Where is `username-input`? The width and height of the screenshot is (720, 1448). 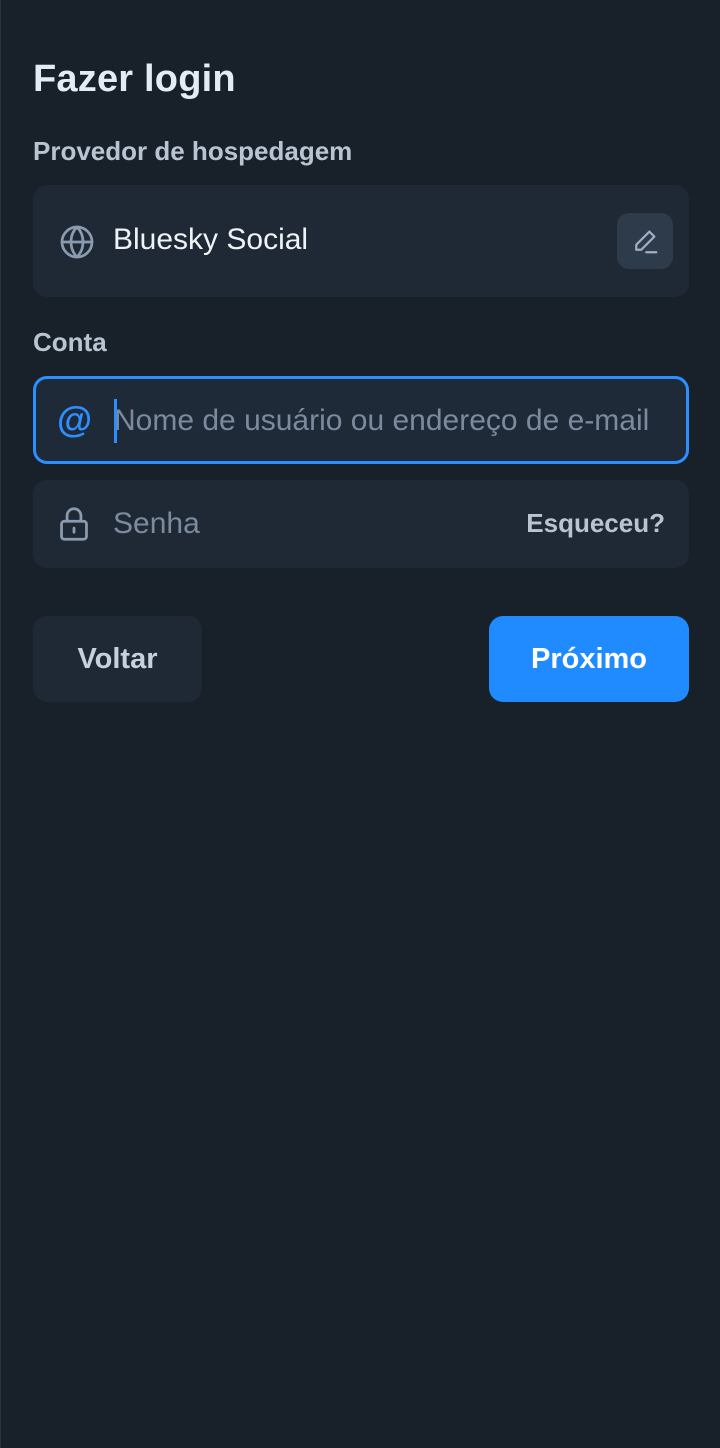 username-input is located at coordinates (390, 421).